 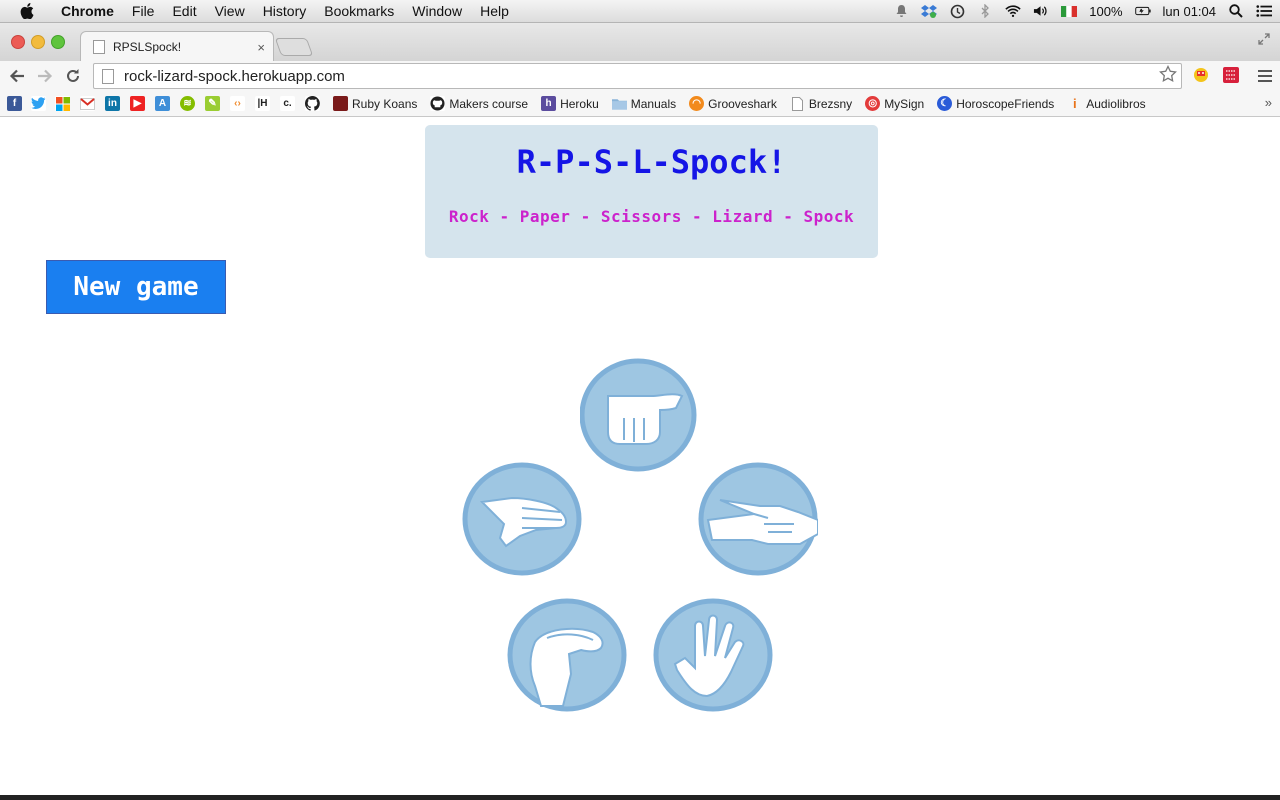 I want to click on bookmark-grooveshark: ◠ Grooveshark, so click(x=729, y=103).